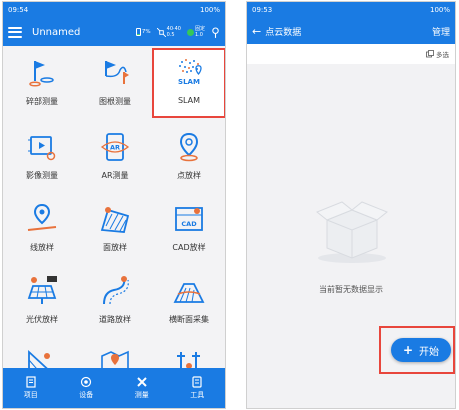  What do you see at coordinates (116, 290) in the screenshot?
I see `road-stakeout-icon` at bounding box center [116, 290].